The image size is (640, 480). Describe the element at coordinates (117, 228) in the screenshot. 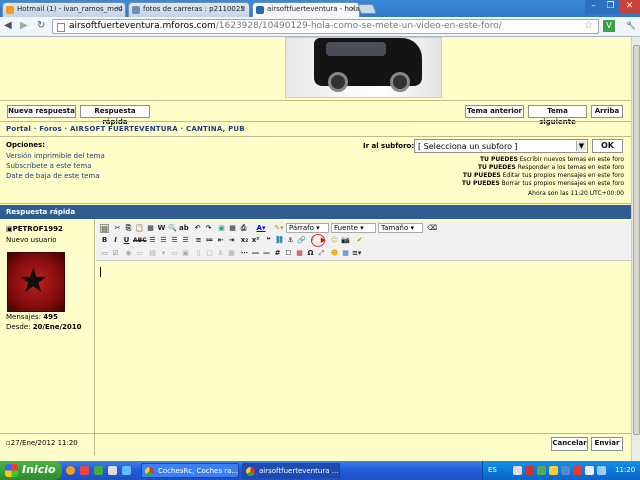

I see `cut-icon: ✂` at that location.